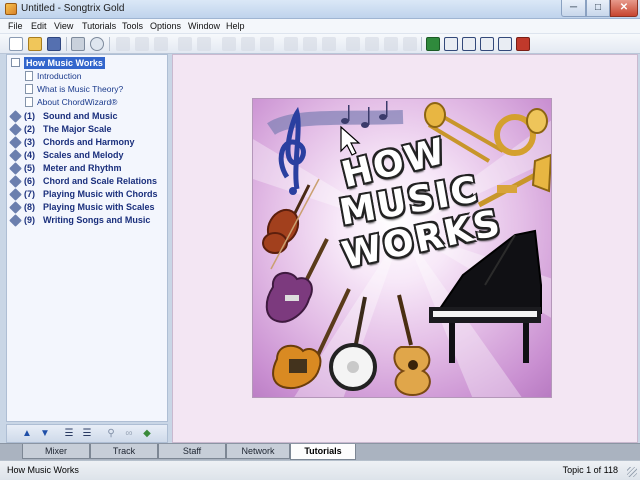 The image size is (640, 480). Describe the element at coordinates (69, 434) in the screenshot. I see `collapse-icon: ☰` at that location.